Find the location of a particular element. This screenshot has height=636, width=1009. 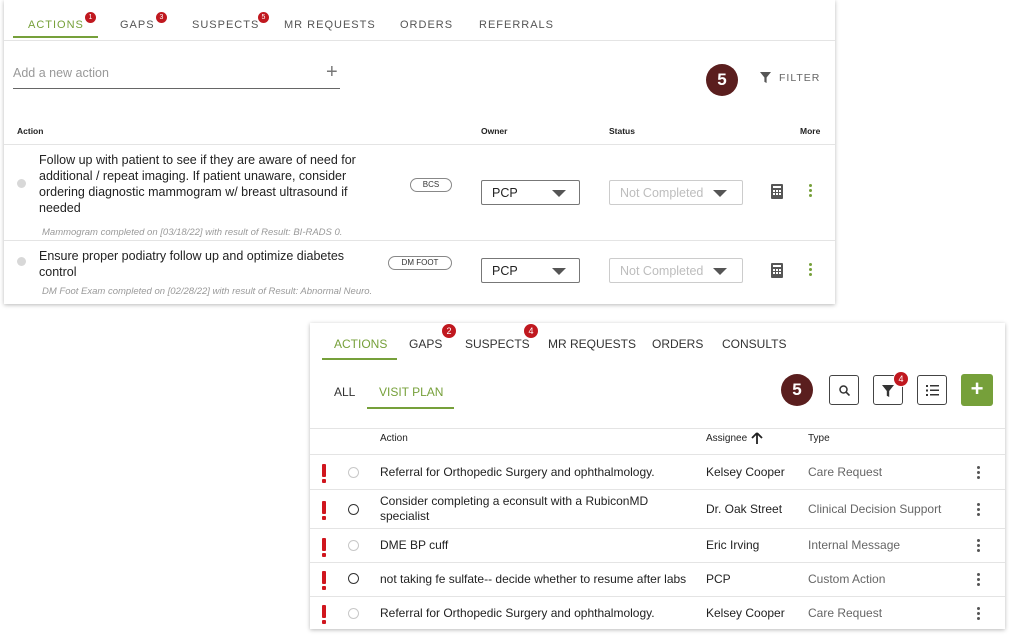

table-row: DME BP cuff Eric Irving Internal Message is located at coordinates (657, 545).